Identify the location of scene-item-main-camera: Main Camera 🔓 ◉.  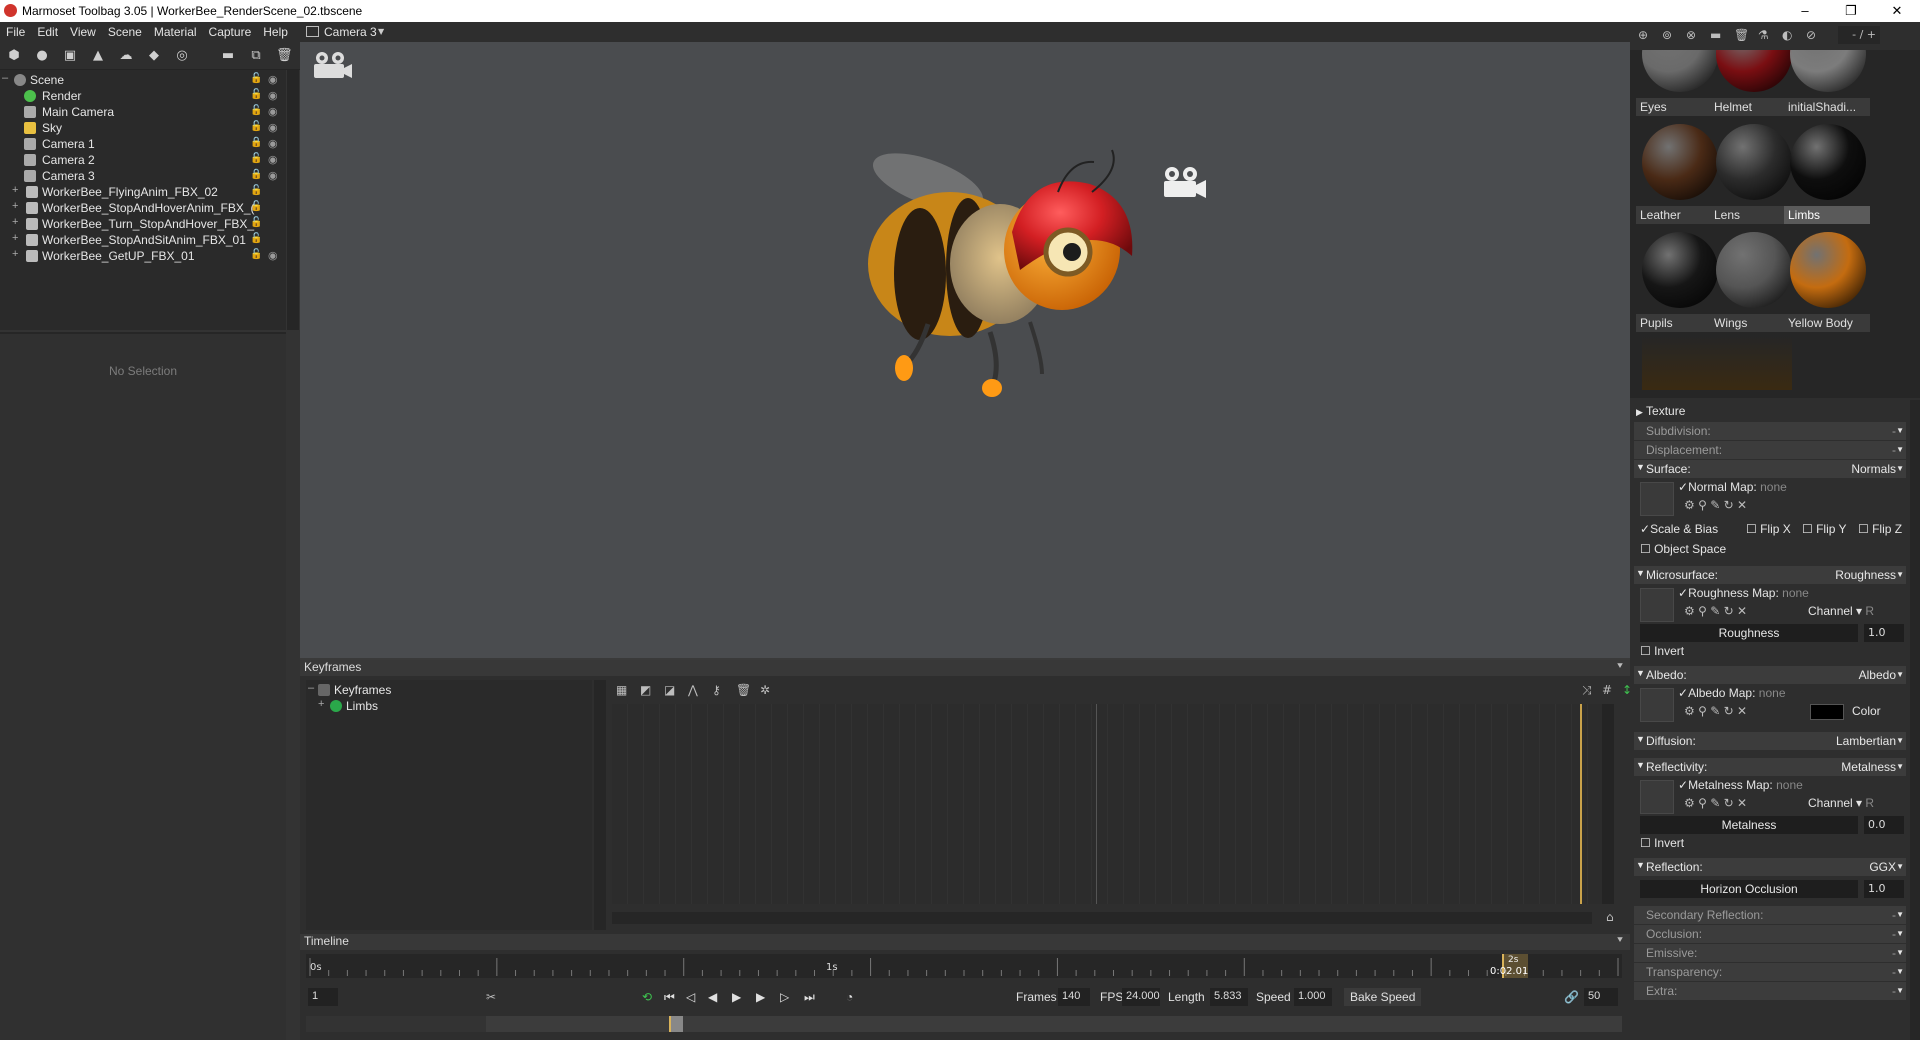
(143, 112).